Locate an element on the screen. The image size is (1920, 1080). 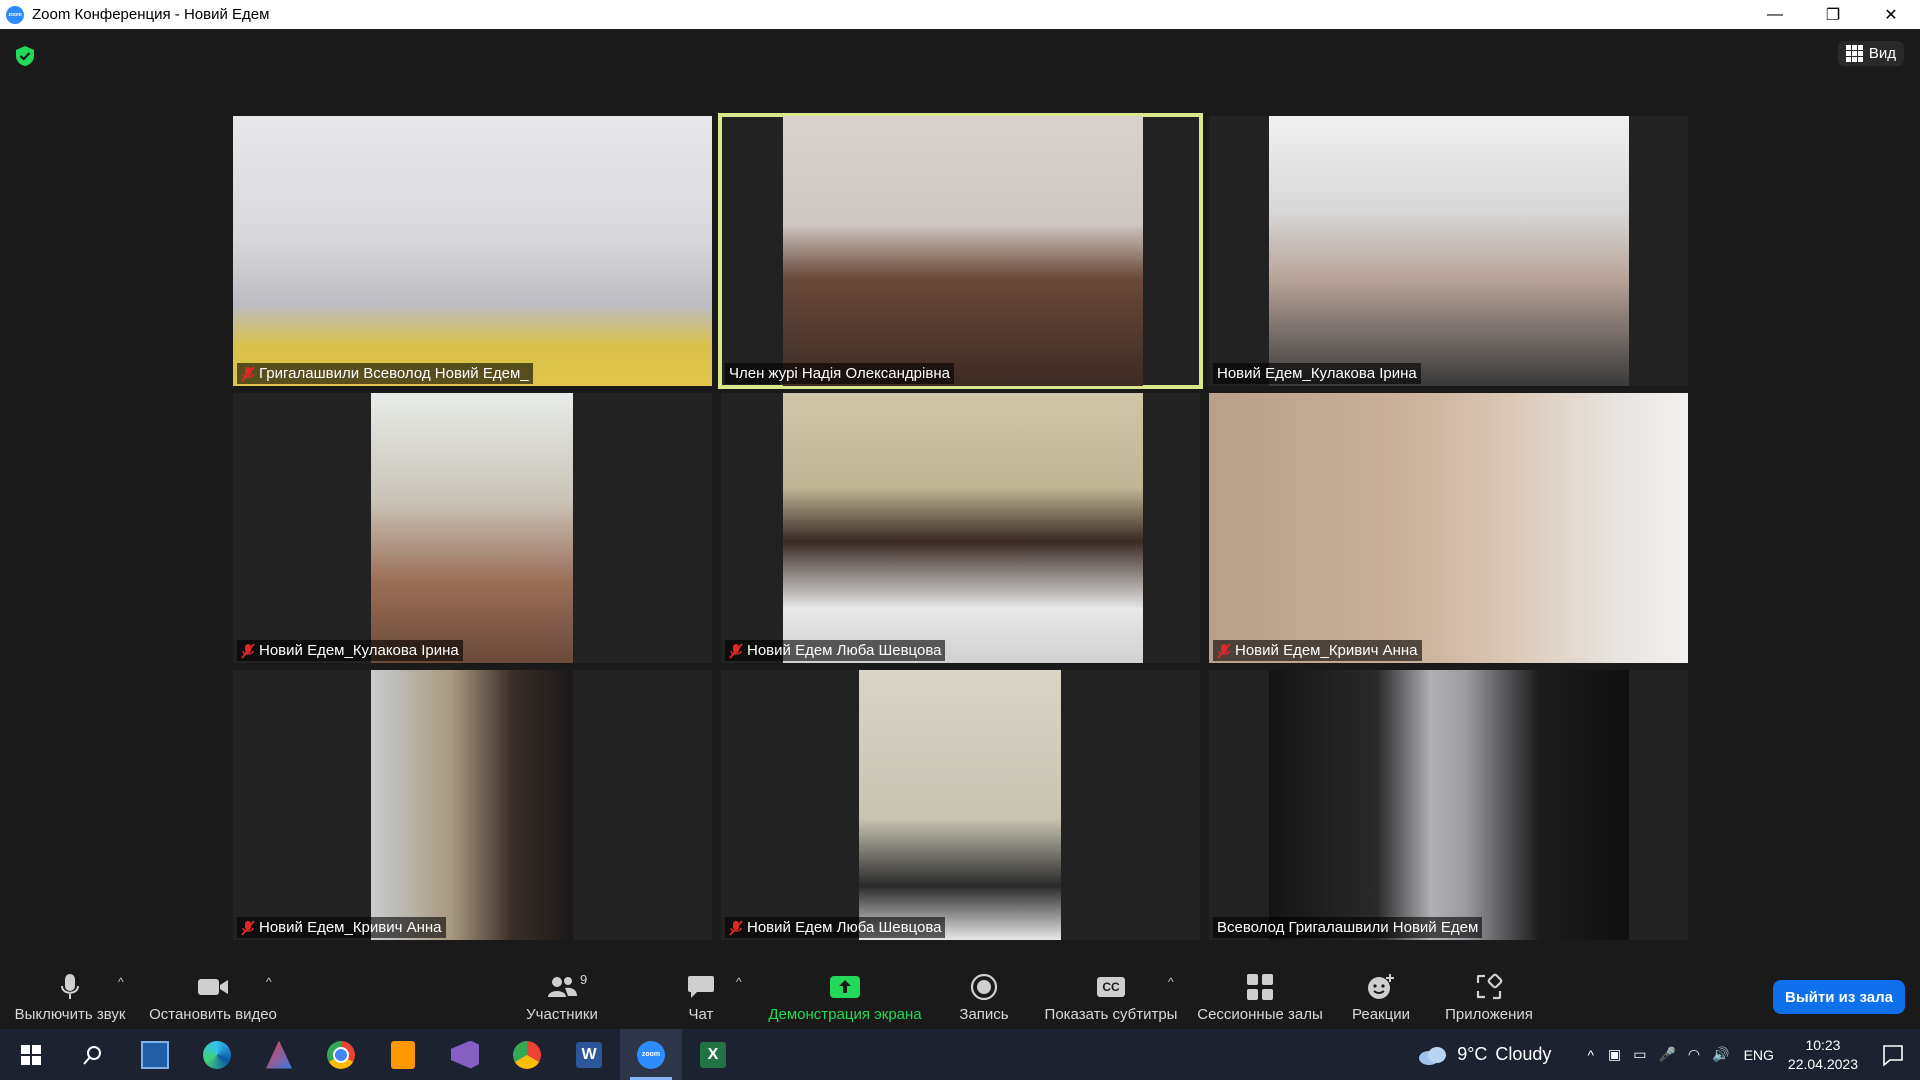
audio-options-caret-icon: ^ is located at coordinates (121, 982).